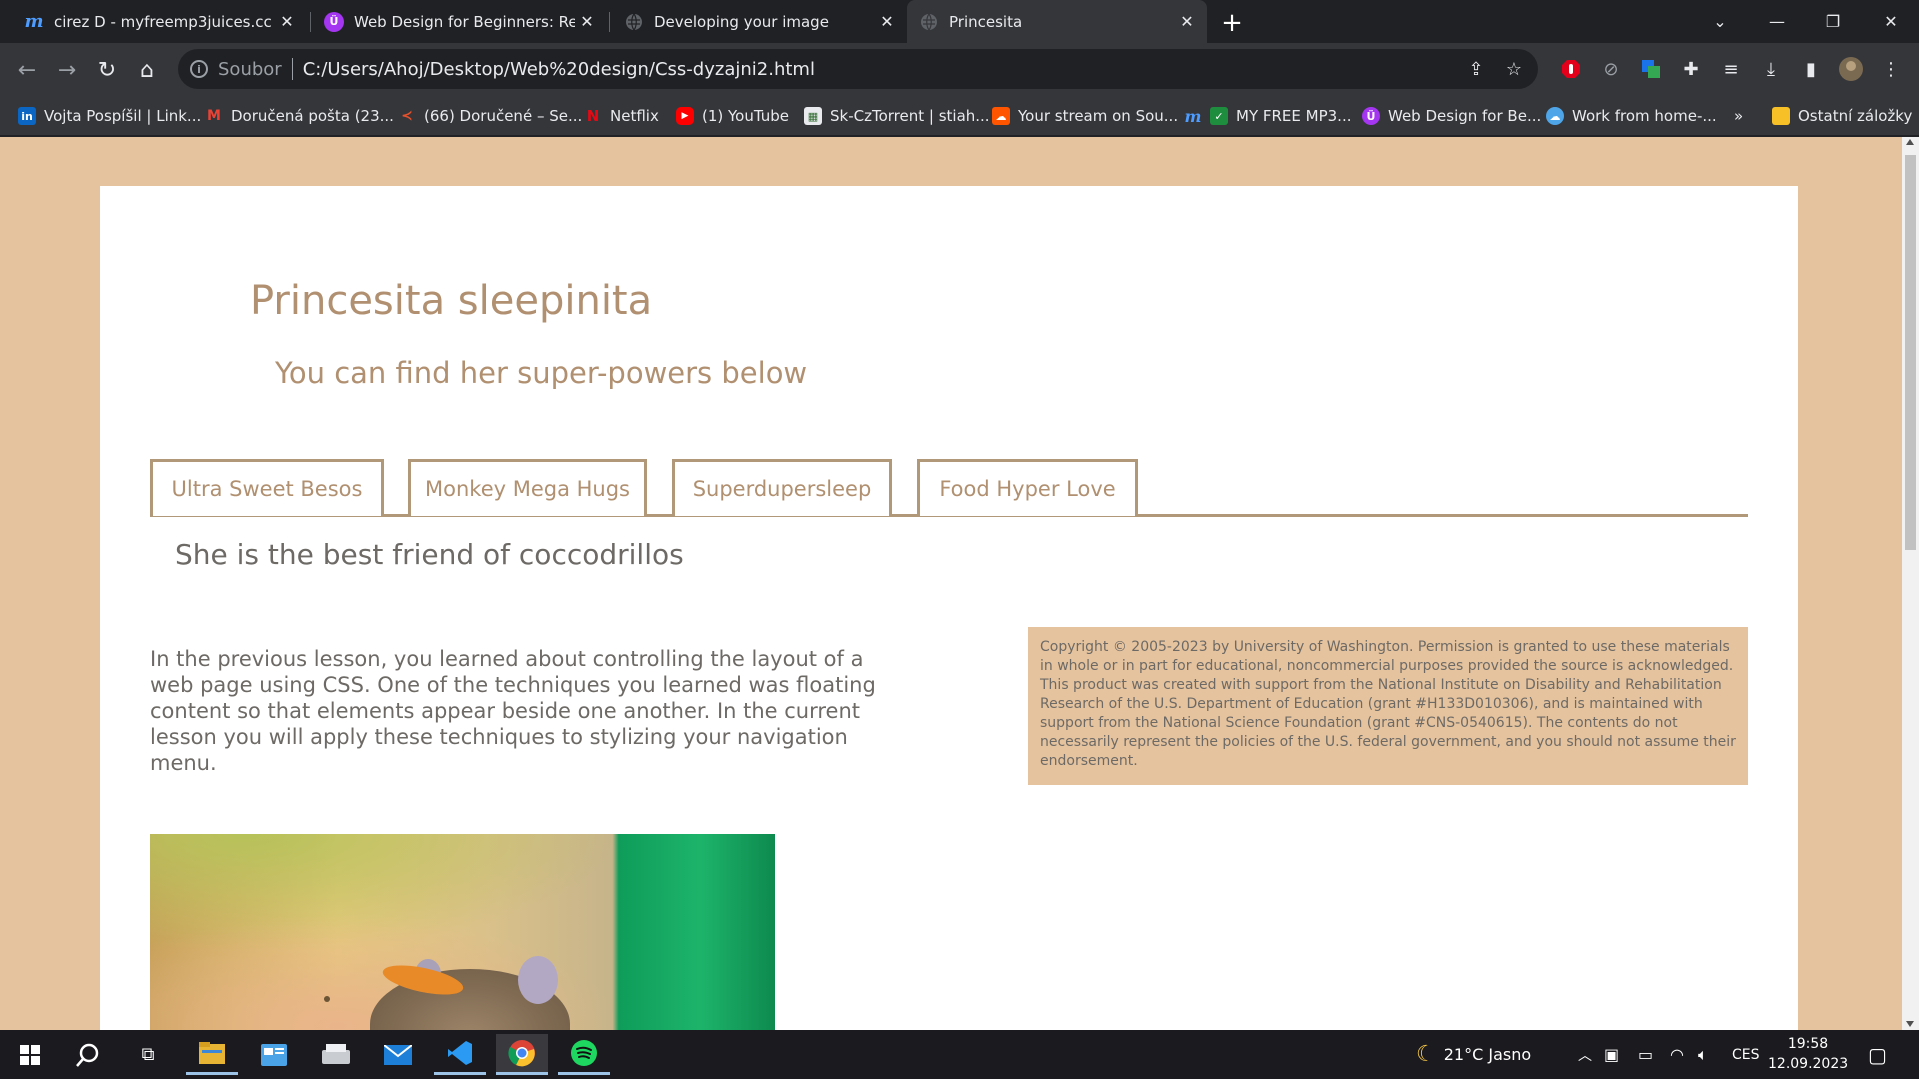 The height and width of the screenshot is (1079, 1919). What do you see at coordinates (746, 116) in the screenshot?
I see `bookmark-label: (1) YouTube` at bounding box center [746, 116].